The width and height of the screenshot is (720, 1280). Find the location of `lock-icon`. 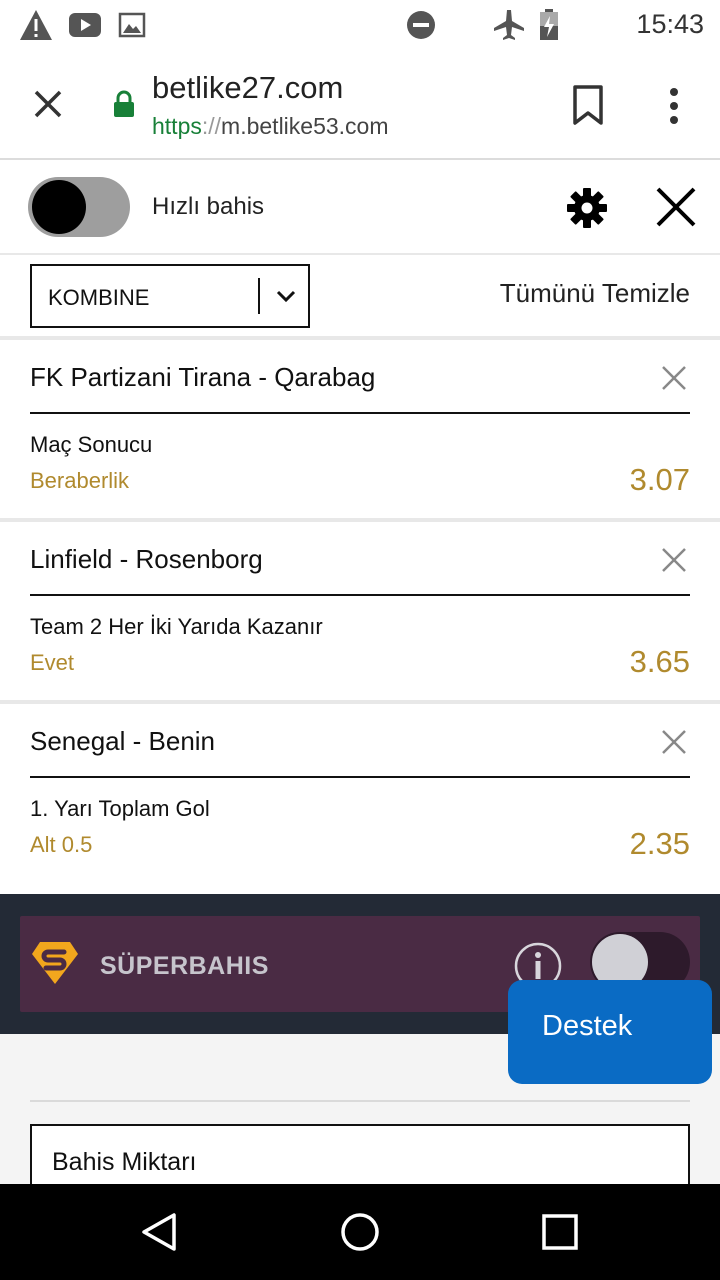

lock-icon is located at coordinates (124, 103).